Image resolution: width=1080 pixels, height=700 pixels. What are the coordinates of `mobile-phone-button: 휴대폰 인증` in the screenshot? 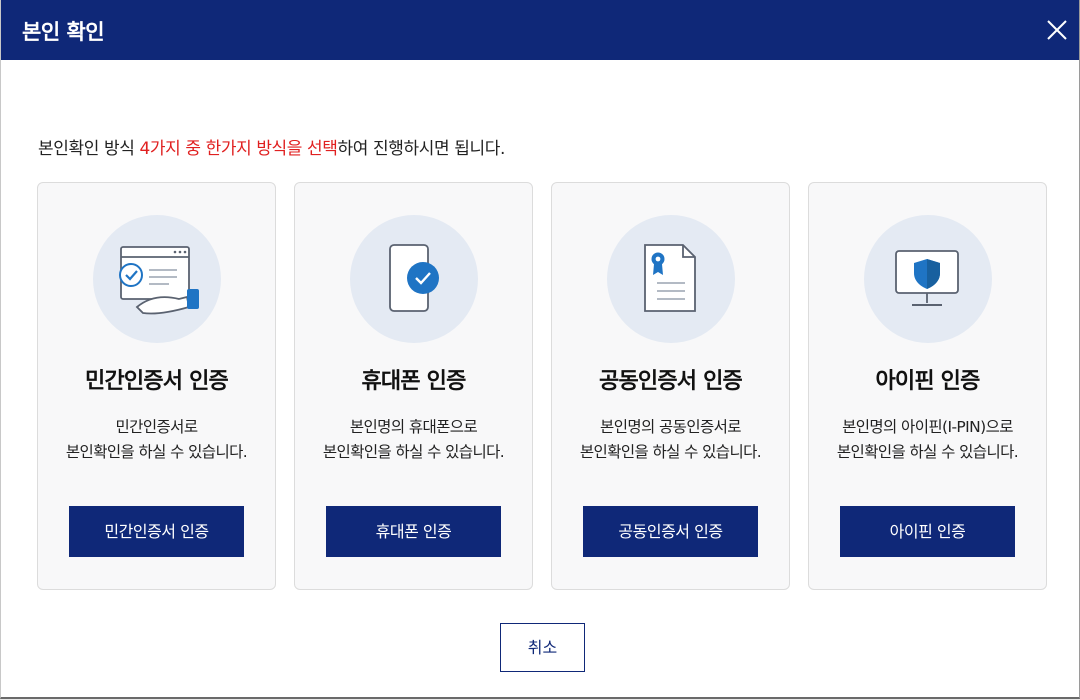 It's located at (413, 531).